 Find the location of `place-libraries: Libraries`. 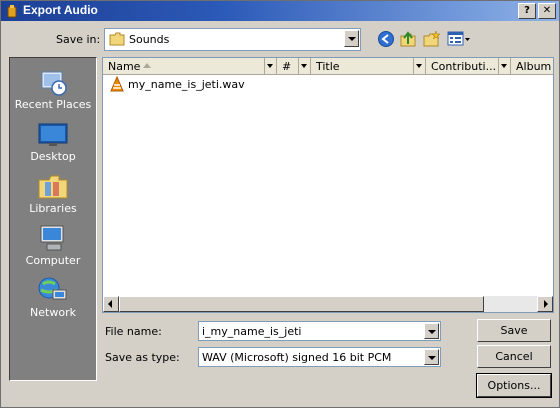

place-libraries: Libraries is located at coordinates (53, 192).